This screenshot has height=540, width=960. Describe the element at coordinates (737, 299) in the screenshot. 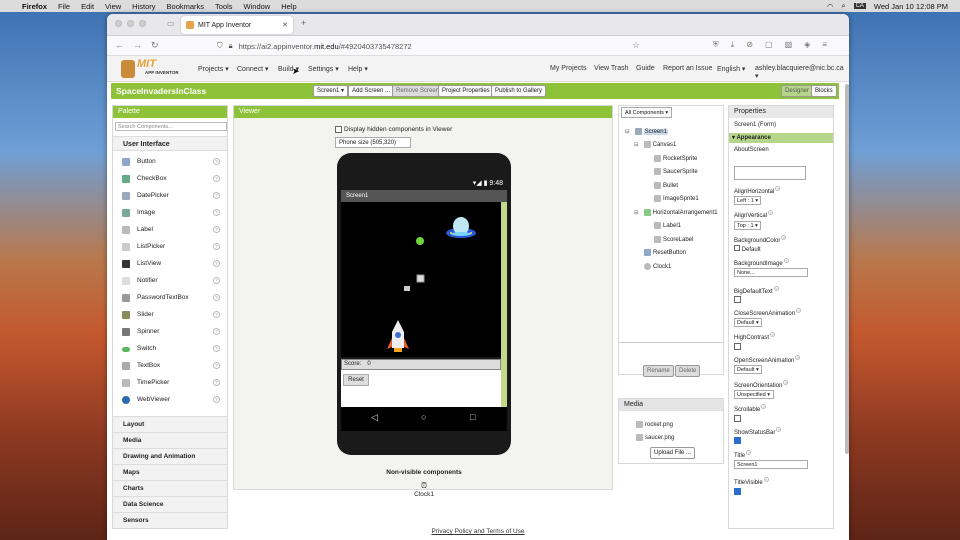

I see `prop-big-default-text-checkbox` at that location.